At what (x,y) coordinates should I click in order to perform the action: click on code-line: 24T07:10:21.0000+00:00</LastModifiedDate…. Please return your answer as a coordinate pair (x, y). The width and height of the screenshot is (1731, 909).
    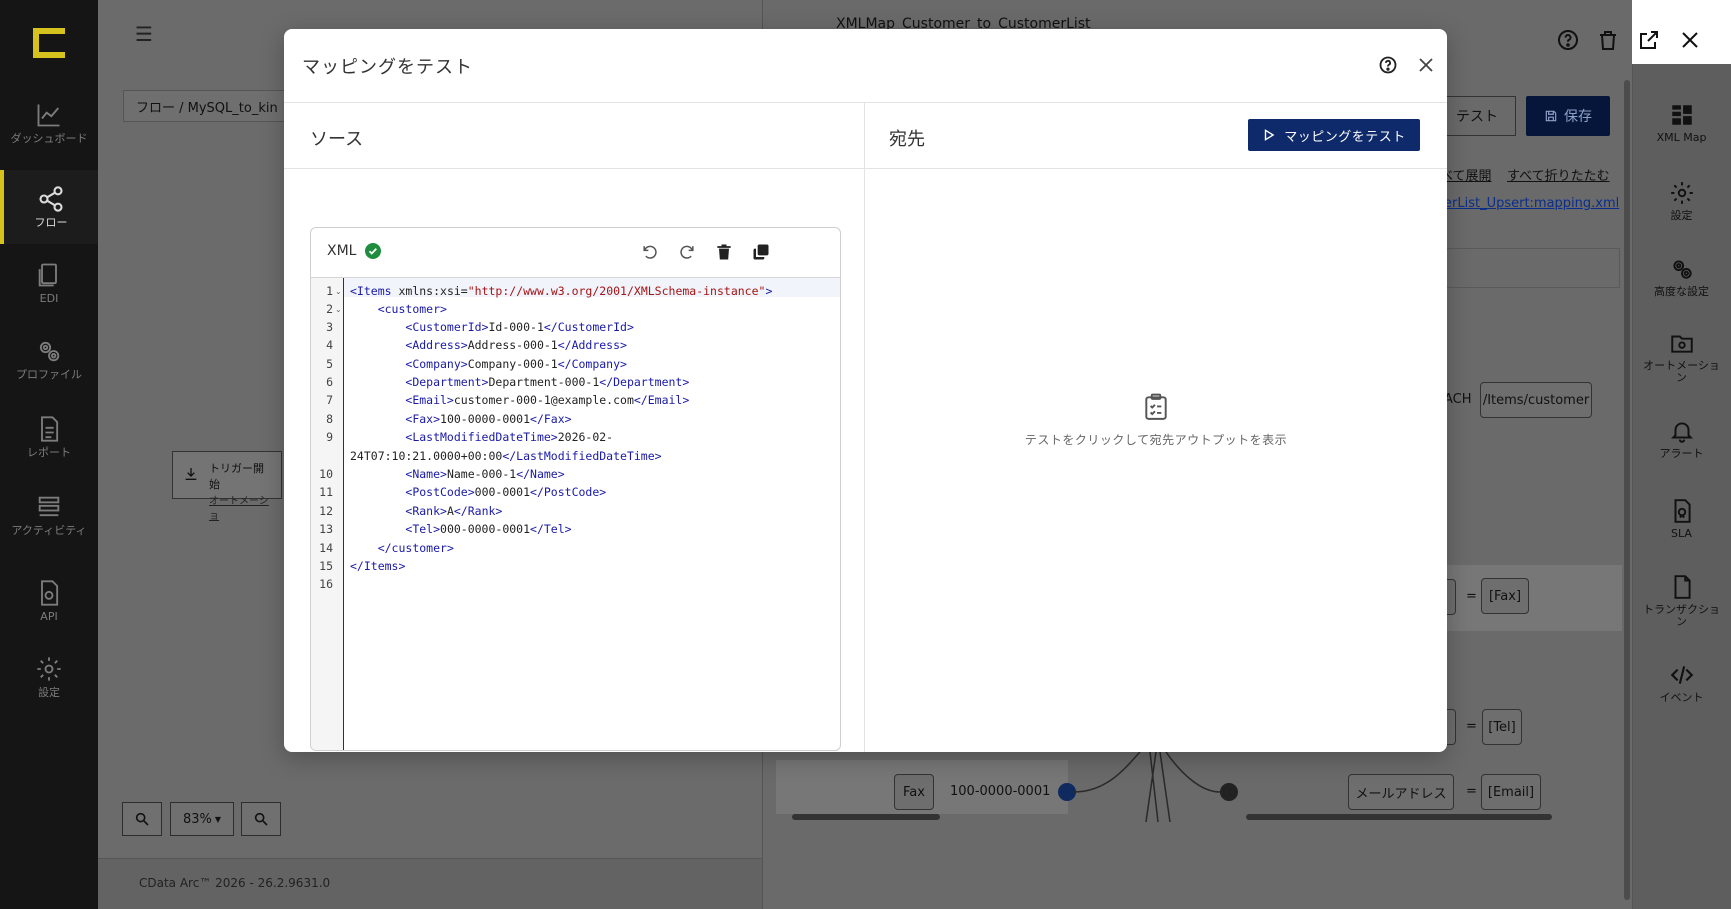
    Looking at the image, I should click on (506, 456).